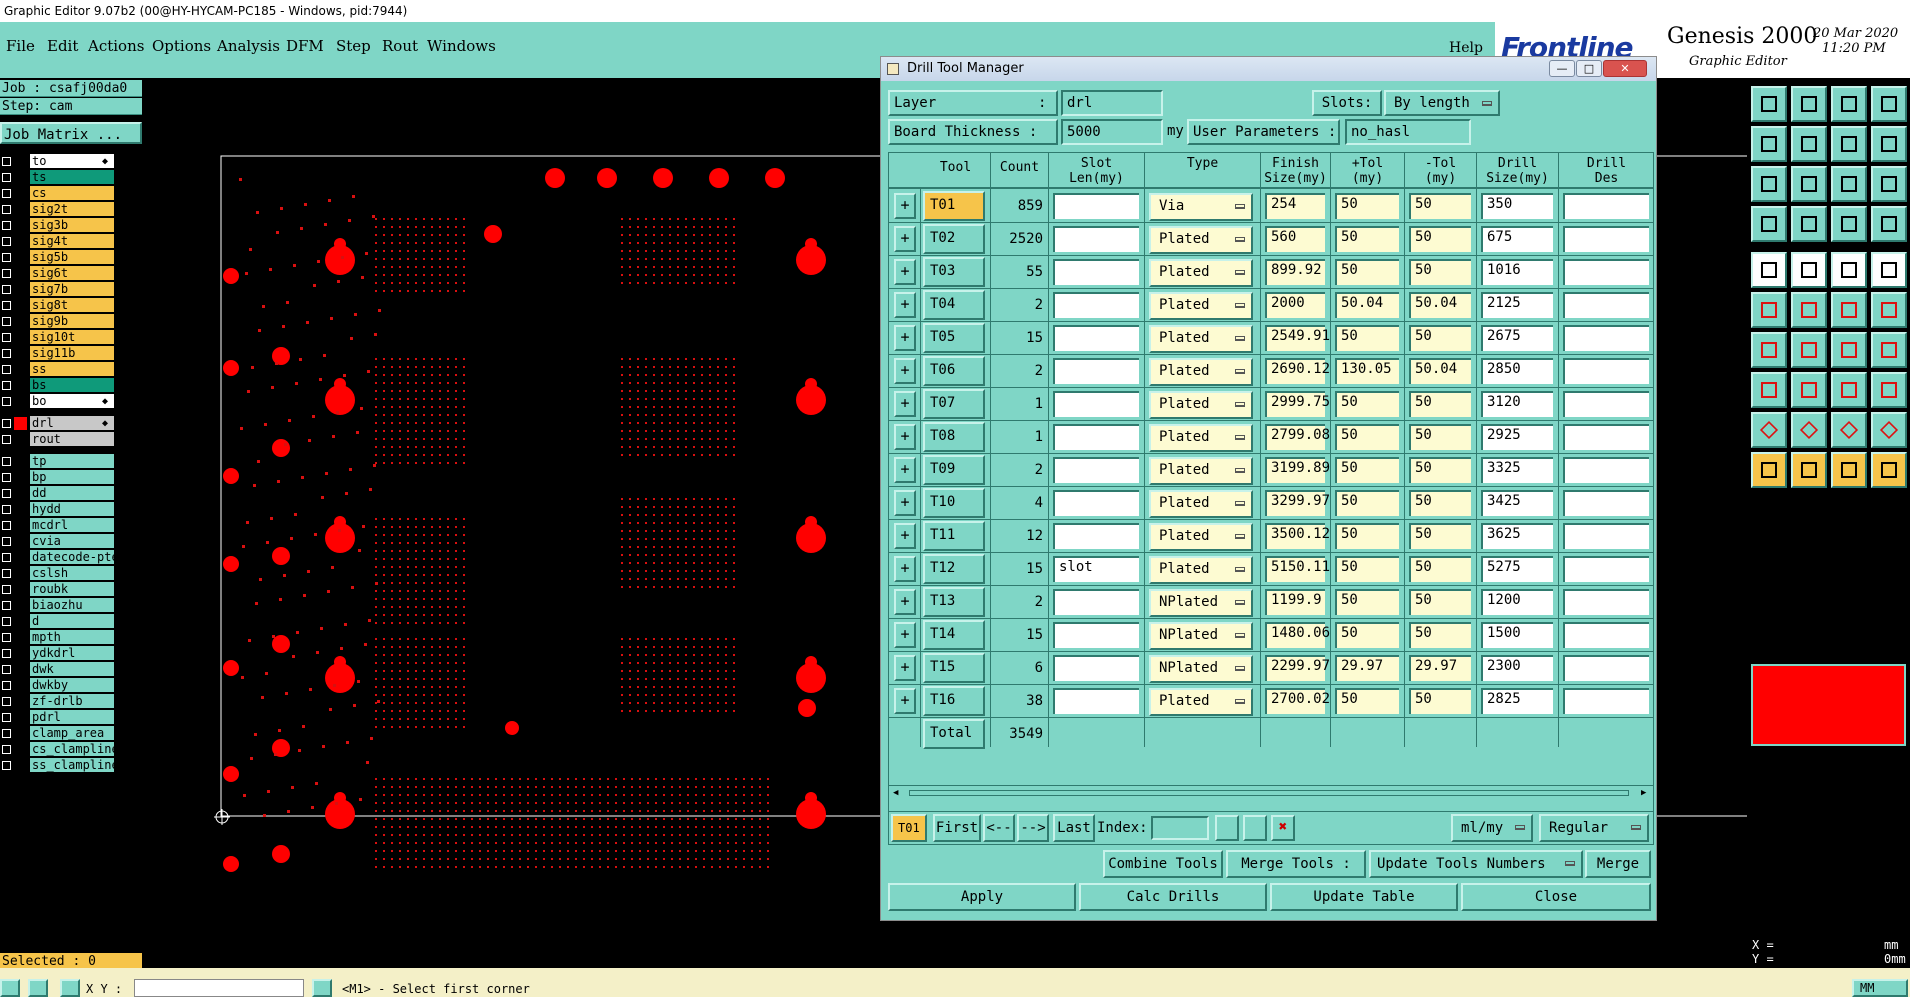 Image resolution: width=1910 pixels, height=997 pixels. I want to click on finish-size-input: 1480.06, so click(1297, 635).